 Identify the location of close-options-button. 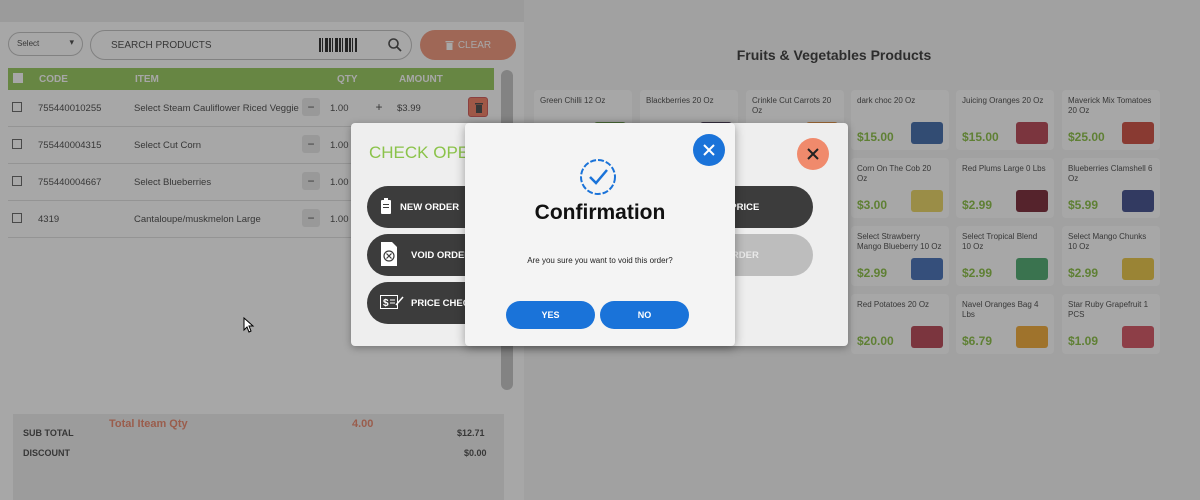
(813, 154).